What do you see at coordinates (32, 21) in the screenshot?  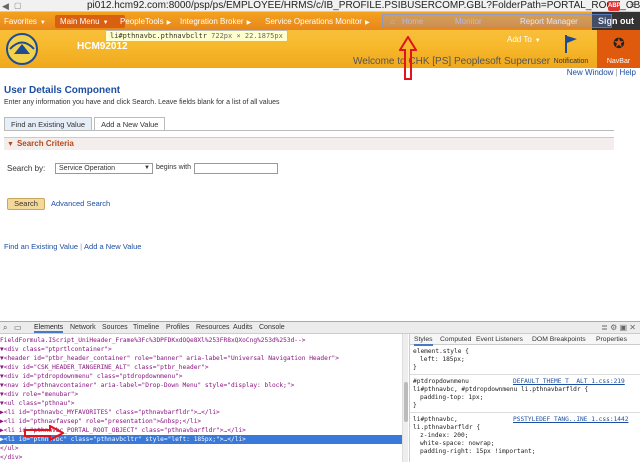 I see `nav-favorites: Favorites ▼` at bounding box center [32, 21].